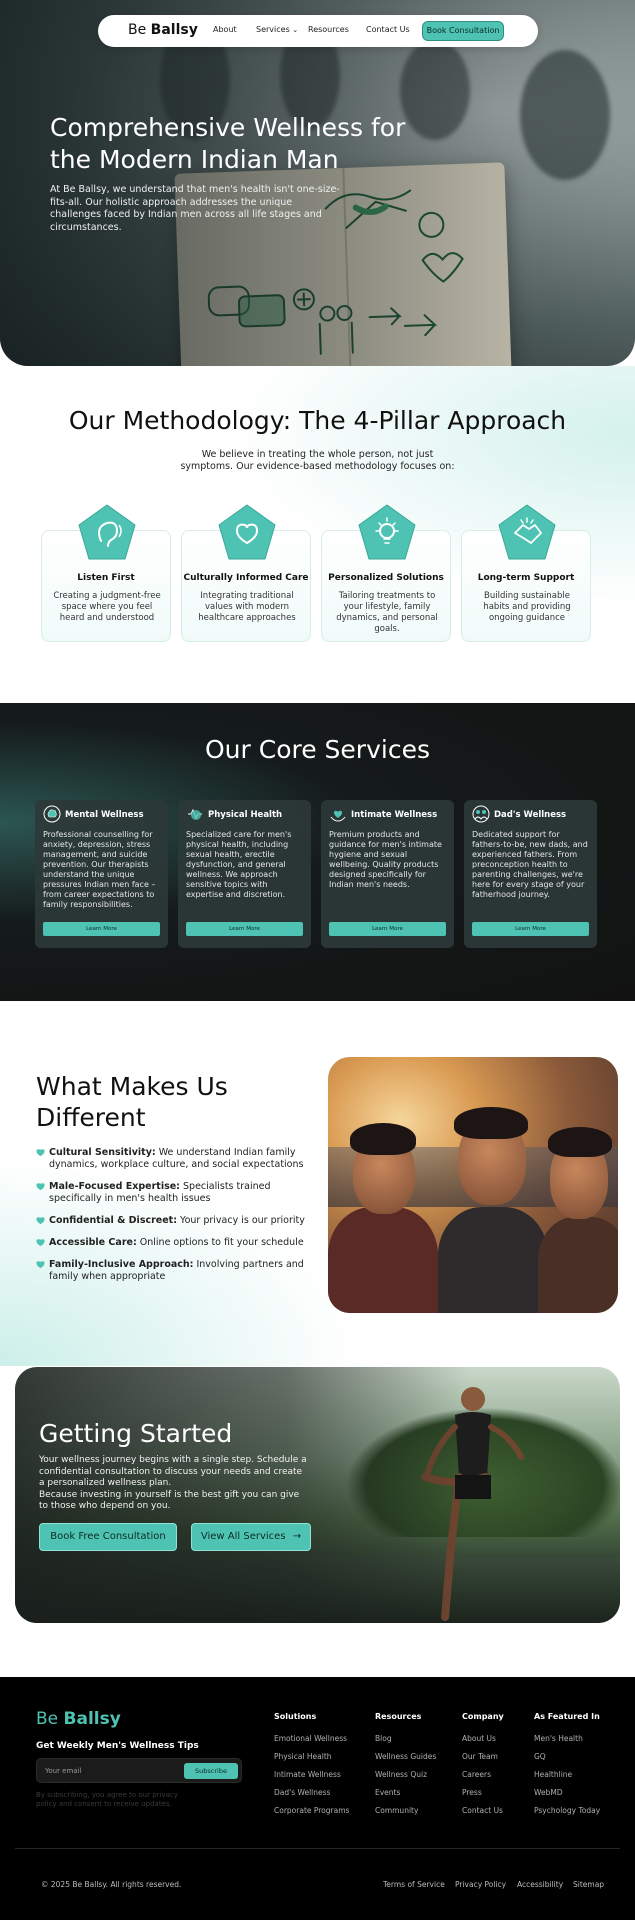 The image size is (635, 1920). What do you see at coordinates (405, 1779) in the screenshot?
I see `footer-link: Wellness Quiz` at bounding box center [405, 1779].